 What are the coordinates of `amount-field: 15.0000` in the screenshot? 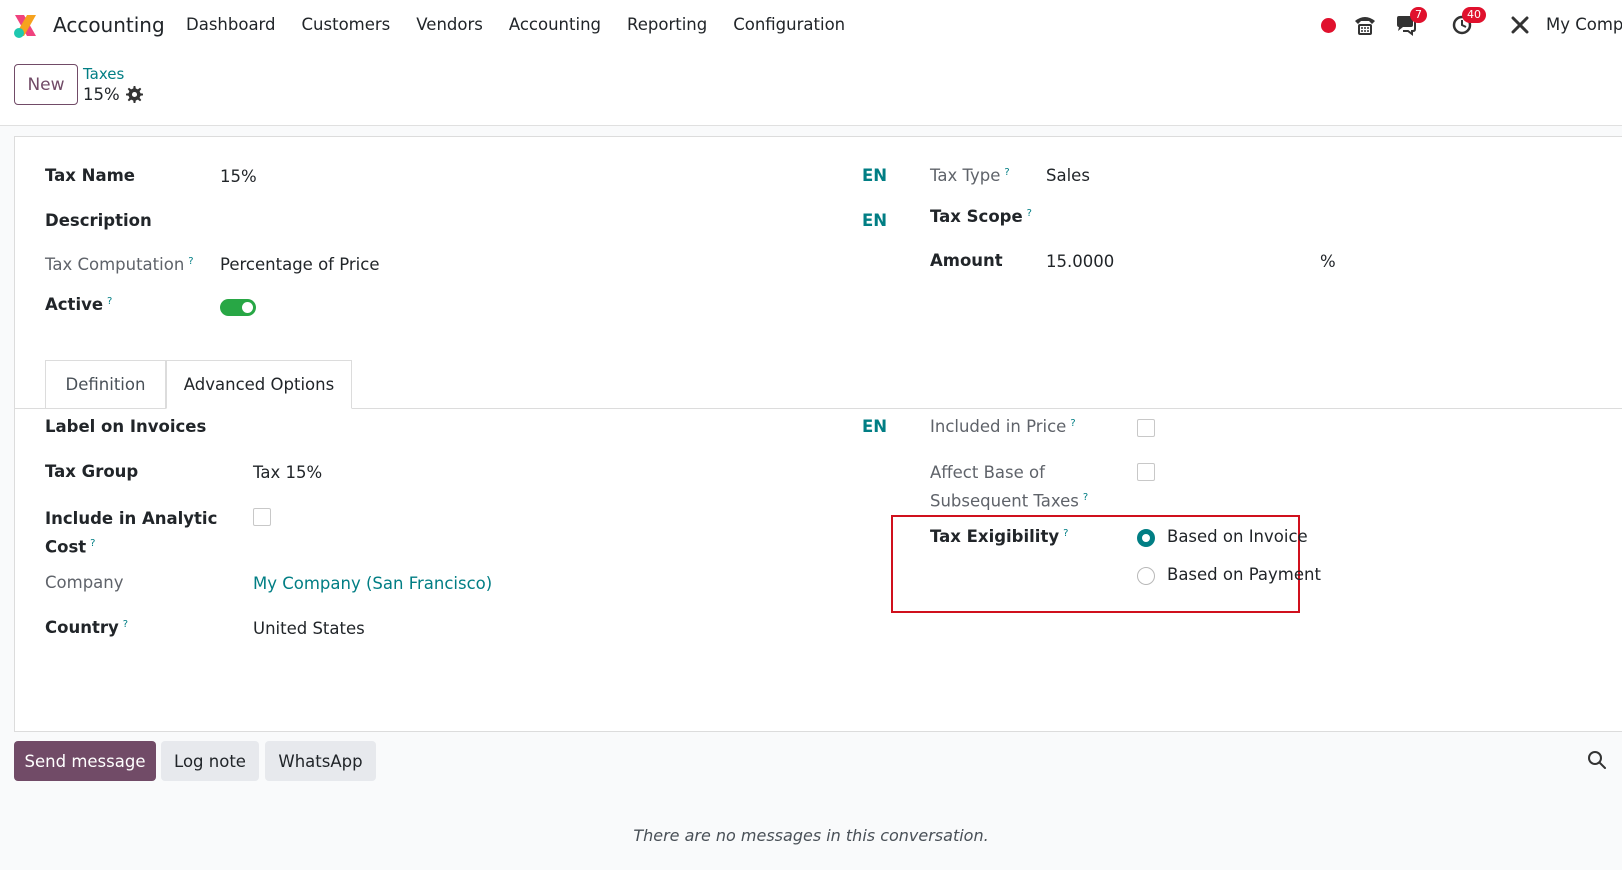 It's located at (1080, 261).